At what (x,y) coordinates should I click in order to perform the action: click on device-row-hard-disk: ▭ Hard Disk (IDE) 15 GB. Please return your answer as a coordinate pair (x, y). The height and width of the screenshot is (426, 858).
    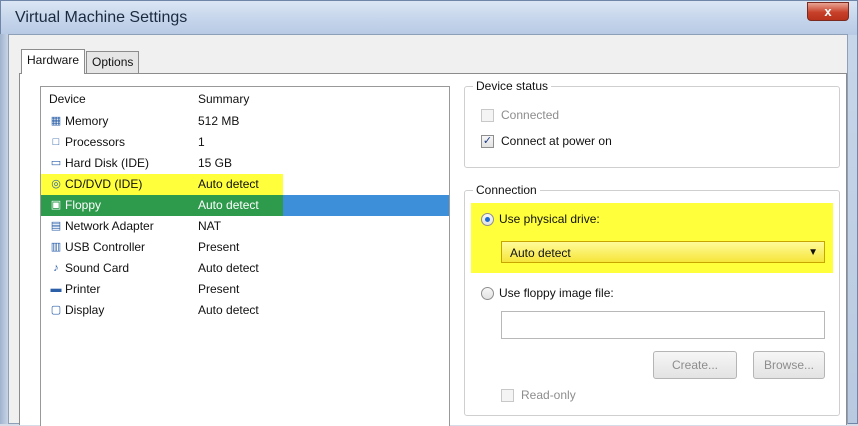
    Looking at the image, I should click on (245, 163).